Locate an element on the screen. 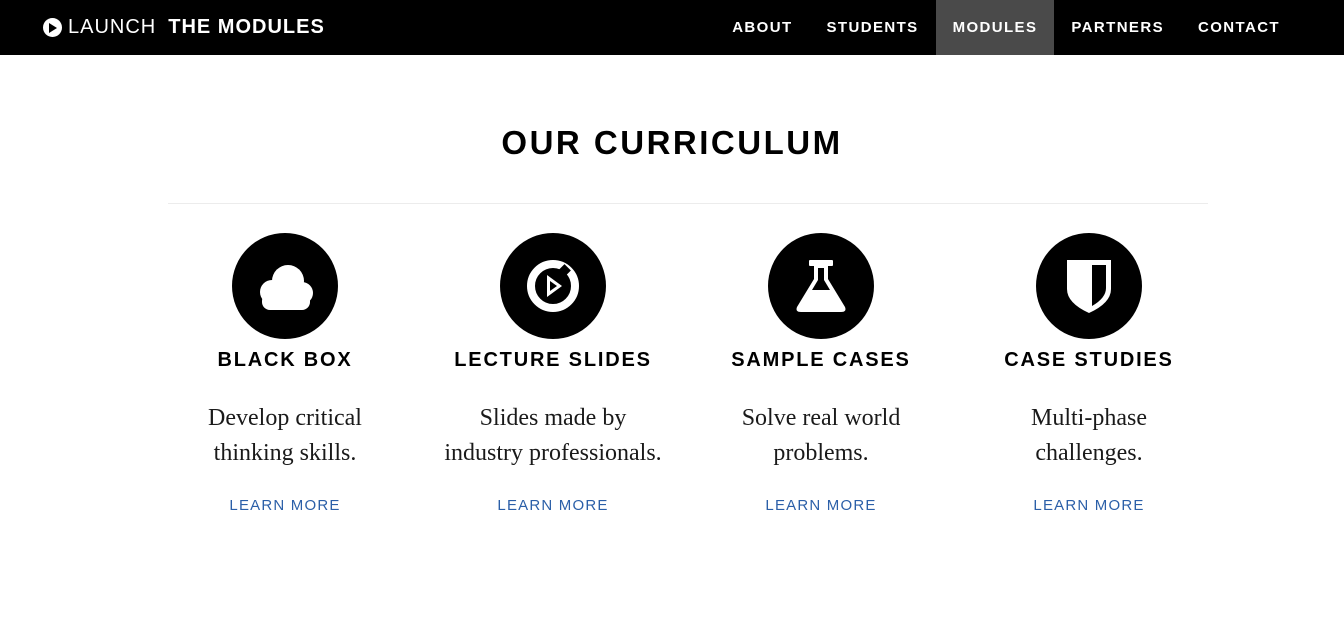 The width and height of the screenshot is (1344, 628). card-description-line: problems. is located at coordinates (821, 453).